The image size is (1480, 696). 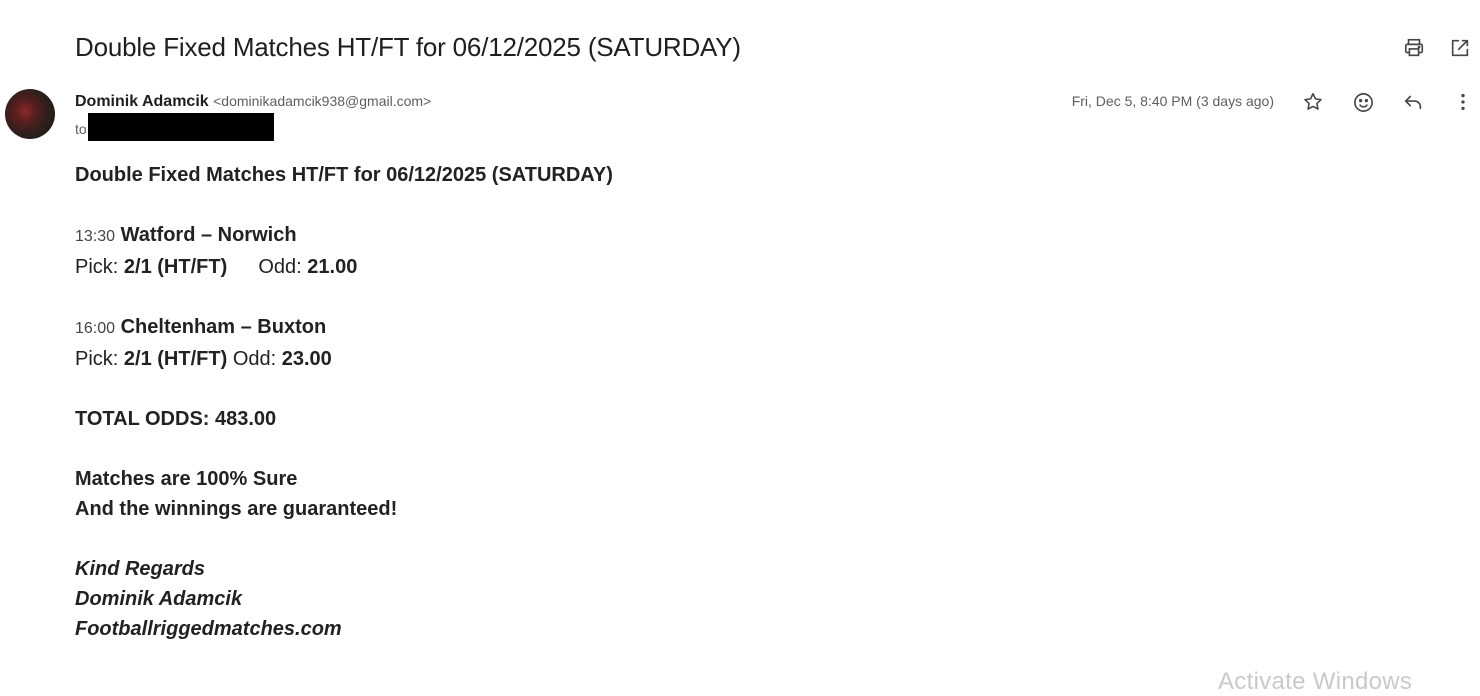 I want to click on star-icon, so click(x=1313, y=101).